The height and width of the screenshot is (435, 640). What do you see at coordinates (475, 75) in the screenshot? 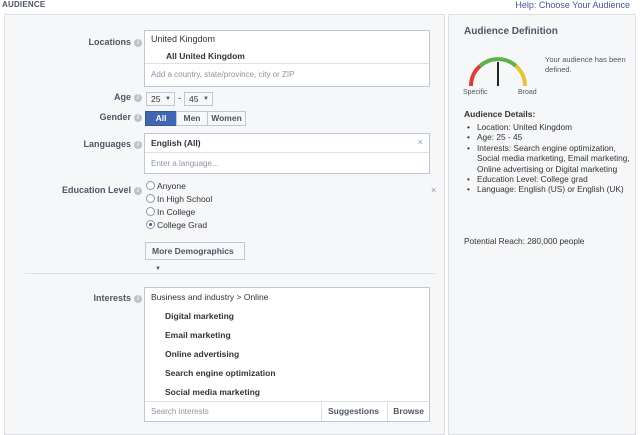
I see `gauge-red-arc` at bounding box center [475, 75].